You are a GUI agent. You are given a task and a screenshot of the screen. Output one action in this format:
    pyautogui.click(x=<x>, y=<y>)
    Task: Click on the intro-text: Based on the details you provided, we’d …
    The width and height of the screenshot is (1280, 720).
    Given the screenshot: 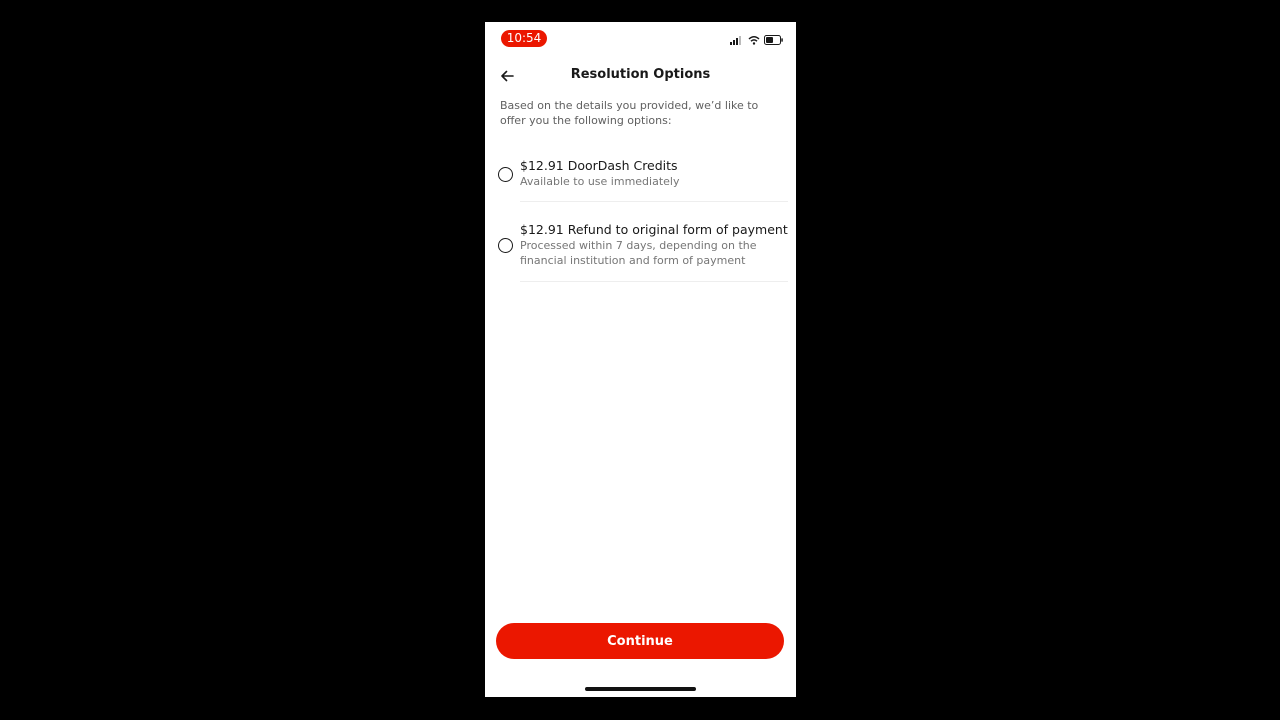 What is the action you would take?
    pyautogui.click(x=629, y=113)
    